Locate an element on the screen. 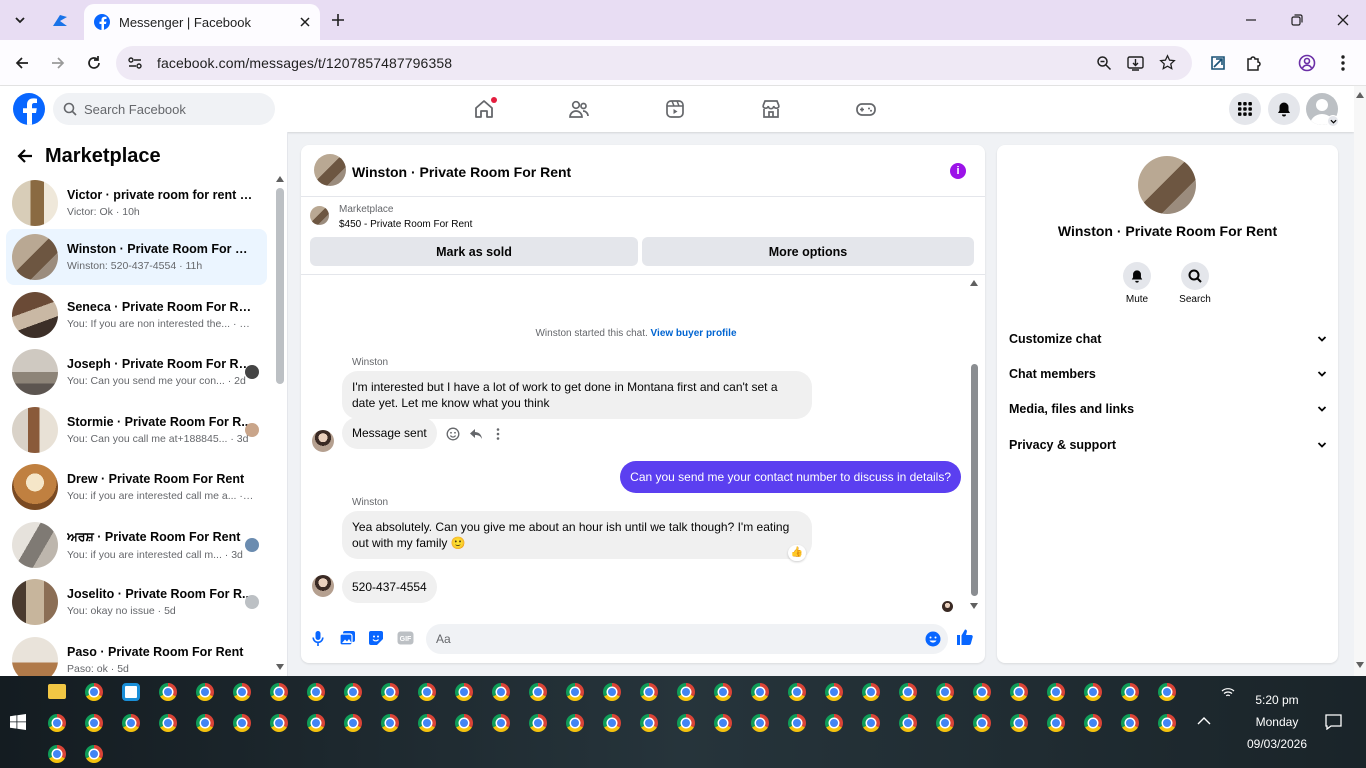 The width and height of the screenshot is (1366, 768). close-window-button is located at coordinates (1343, 20).